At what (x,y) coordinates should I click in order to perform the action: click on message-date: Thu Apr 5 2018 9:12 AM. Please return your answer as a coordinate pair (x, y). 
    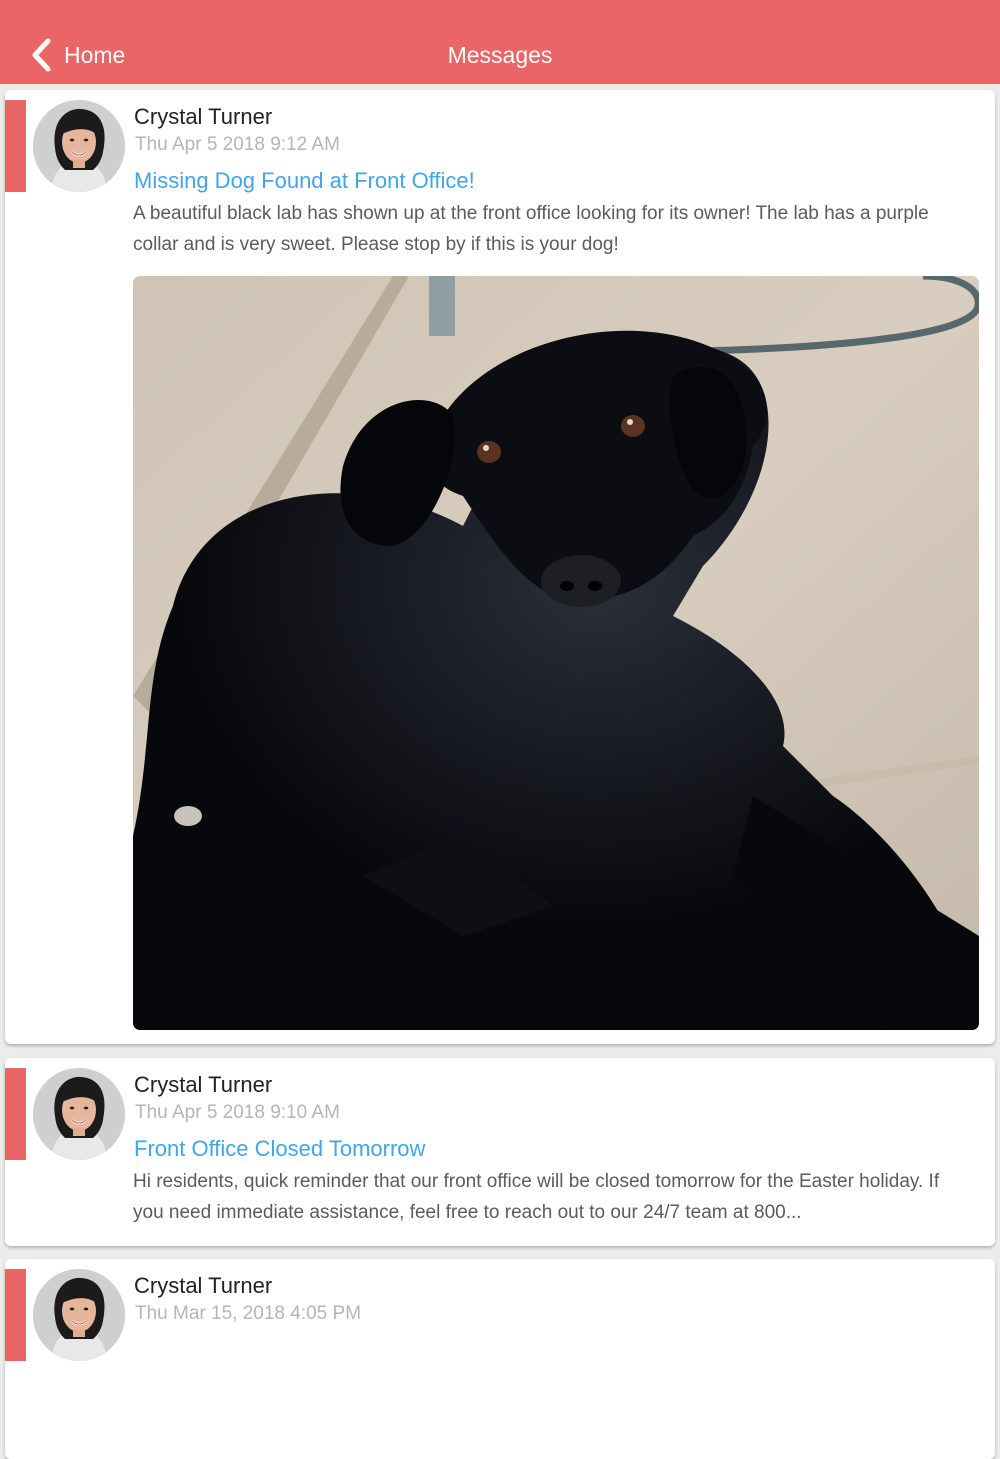
    Looking at the image, I should click on (237, 144).